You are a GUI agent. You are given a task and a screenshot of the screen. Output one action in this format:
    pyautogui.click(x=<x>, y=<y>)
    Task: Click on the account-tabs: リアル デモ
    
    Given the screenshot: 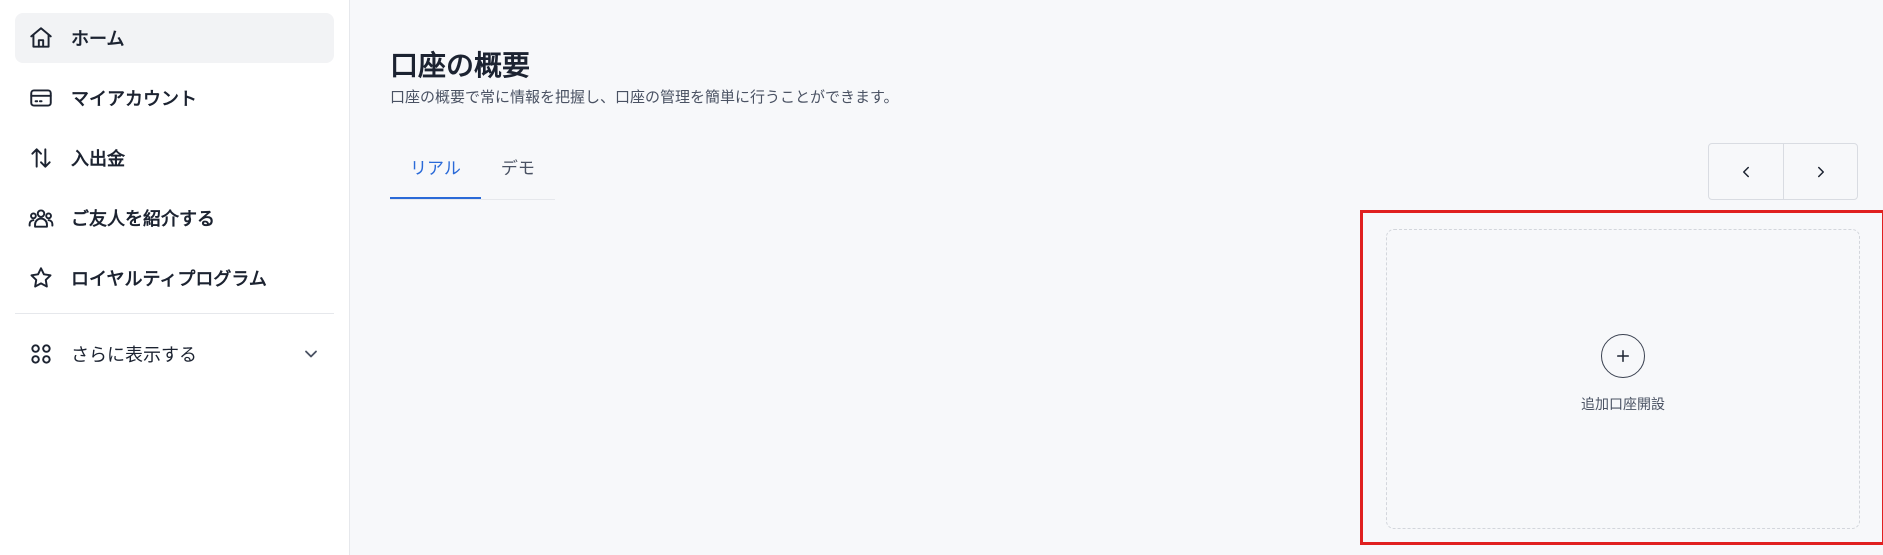 What is the action you would take?
    pyautogui.click(x=472, y=173)
    